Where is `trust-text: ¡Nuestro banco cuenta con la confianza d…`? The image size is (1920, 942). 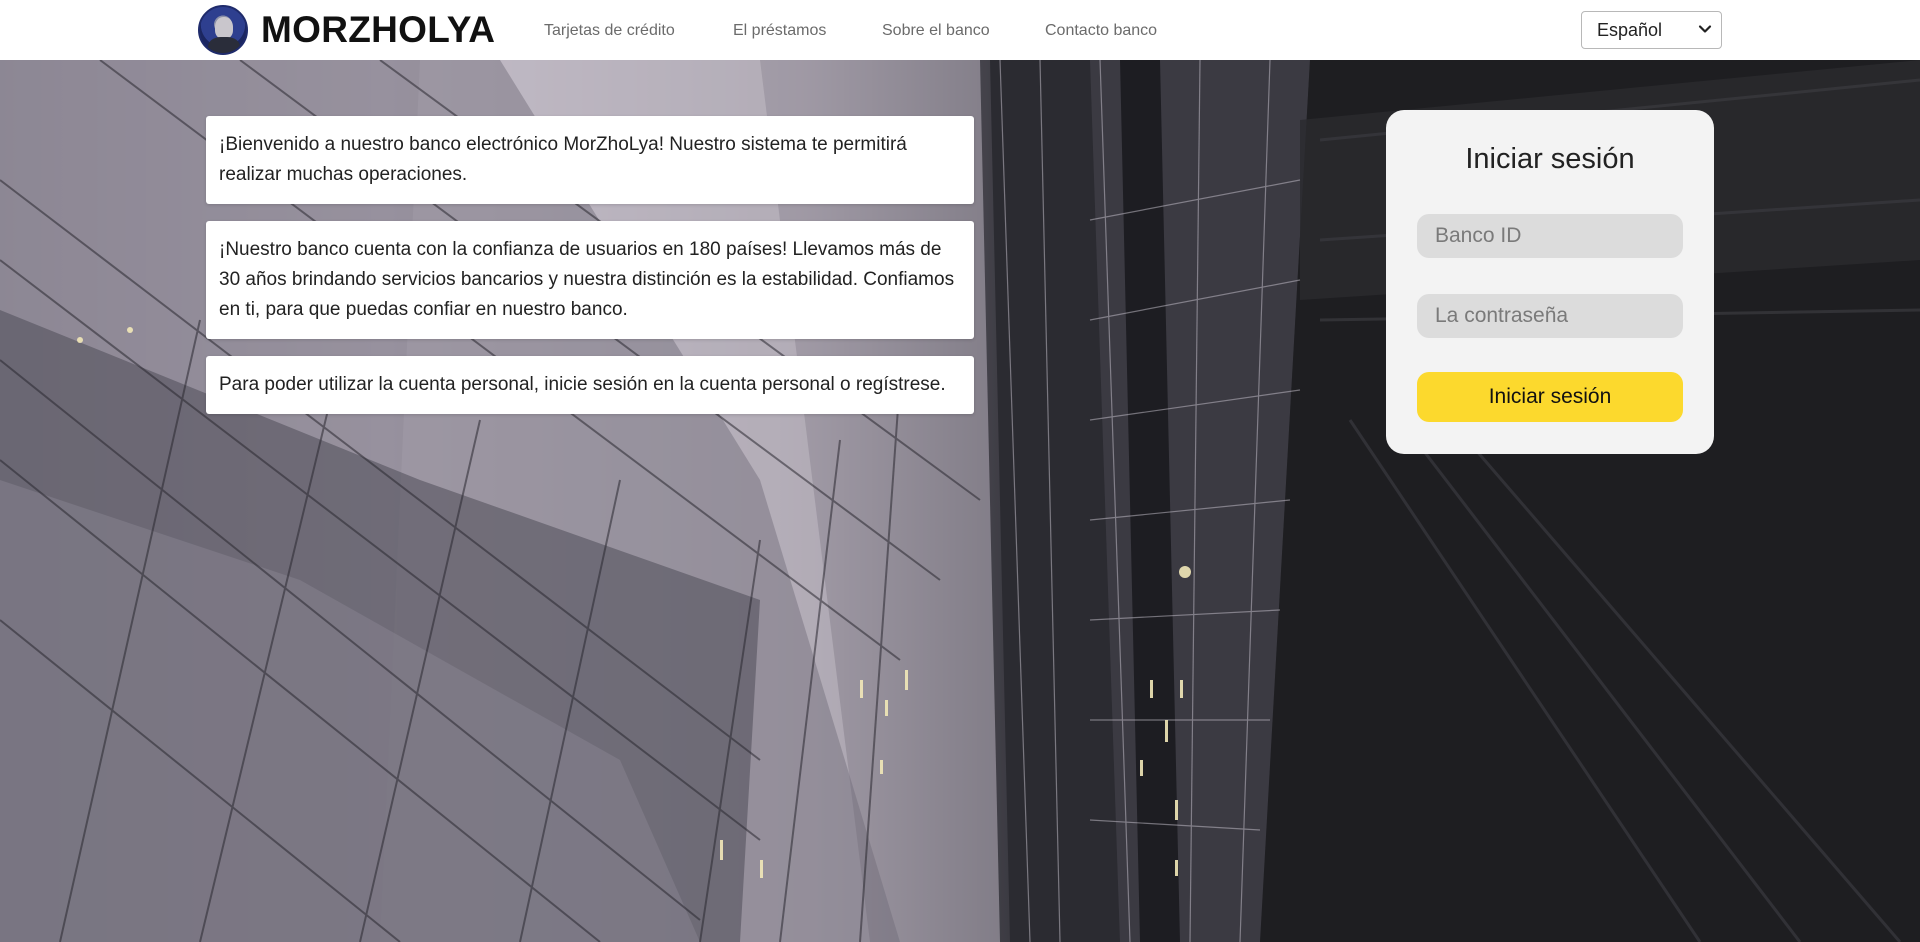
trust-text: ¡Nuestro banco cuenta con la confianza d… is located at coordinates (587, 279).